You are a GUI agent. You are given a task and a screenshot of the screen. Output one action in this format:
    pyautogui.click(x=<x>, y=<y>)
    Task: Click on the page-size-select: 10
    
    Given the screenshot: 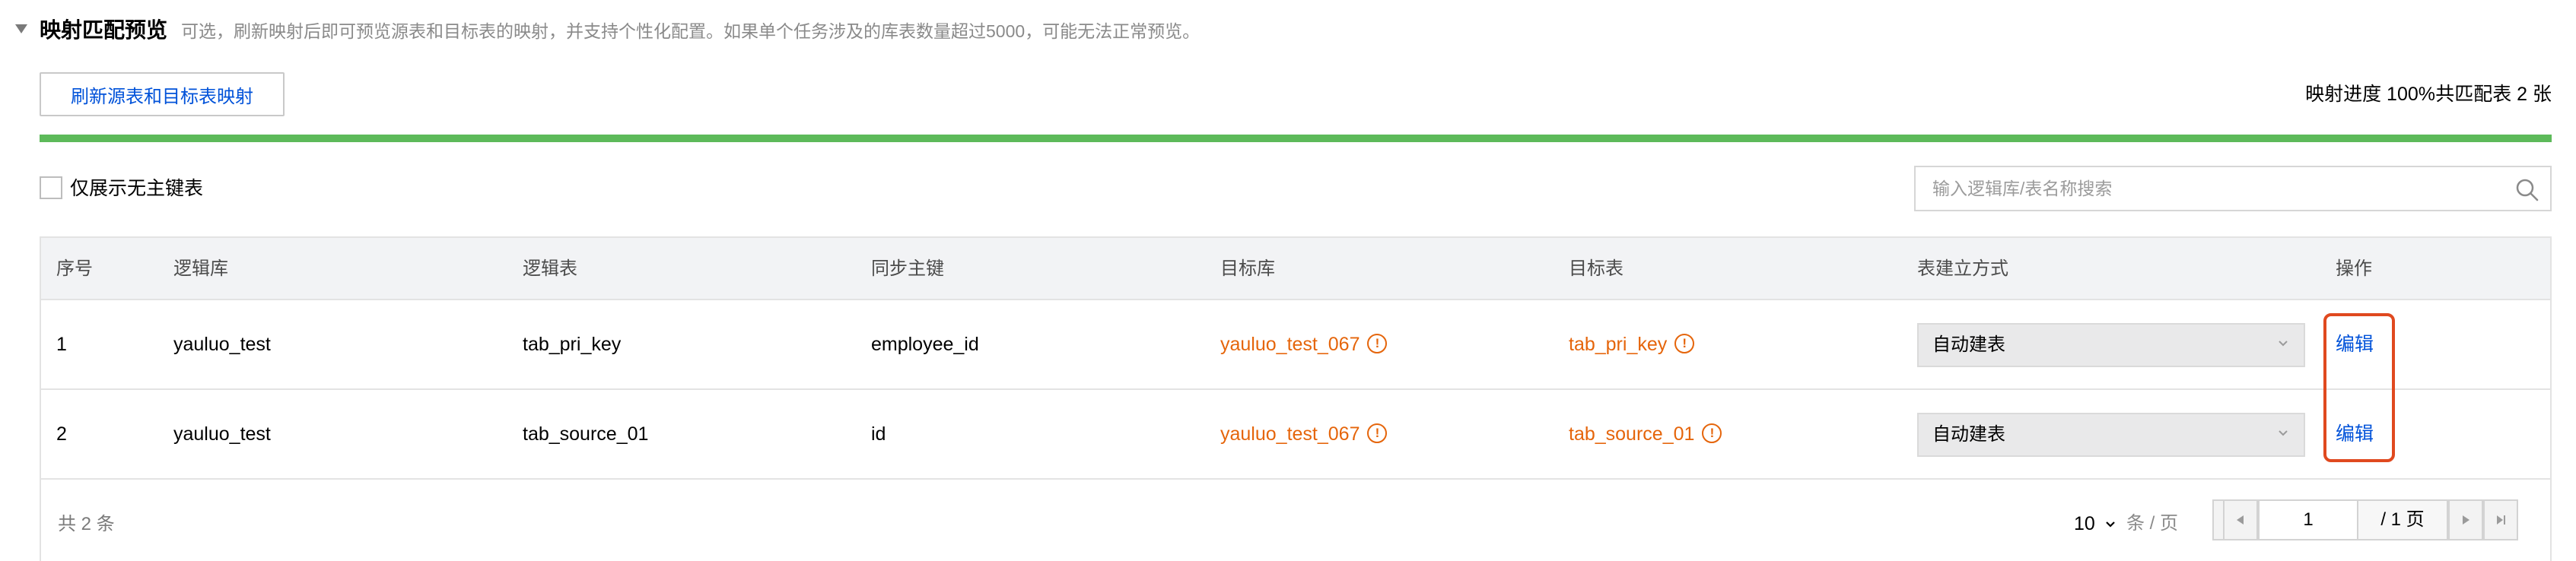 What is the action you would take?
    pyautogui.click(x=2095, y=524)
    